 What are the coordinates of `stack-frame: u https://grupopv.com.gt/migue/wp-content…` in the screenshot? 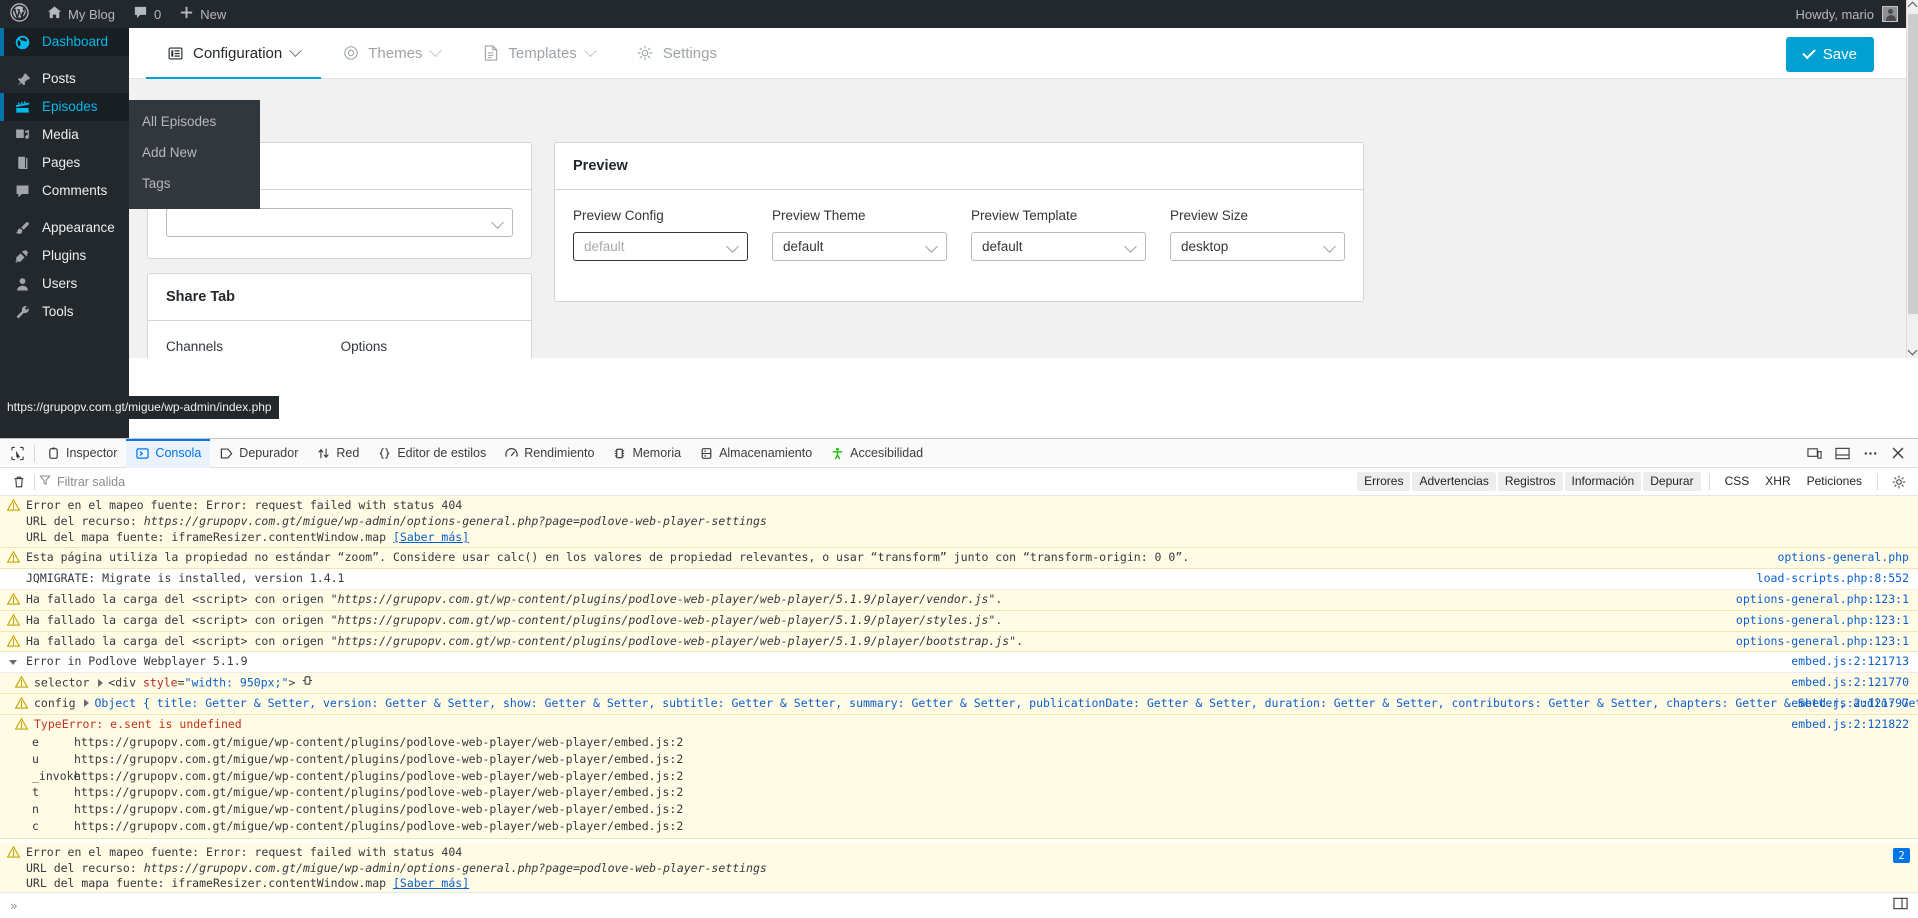 It's located at (963, 759).